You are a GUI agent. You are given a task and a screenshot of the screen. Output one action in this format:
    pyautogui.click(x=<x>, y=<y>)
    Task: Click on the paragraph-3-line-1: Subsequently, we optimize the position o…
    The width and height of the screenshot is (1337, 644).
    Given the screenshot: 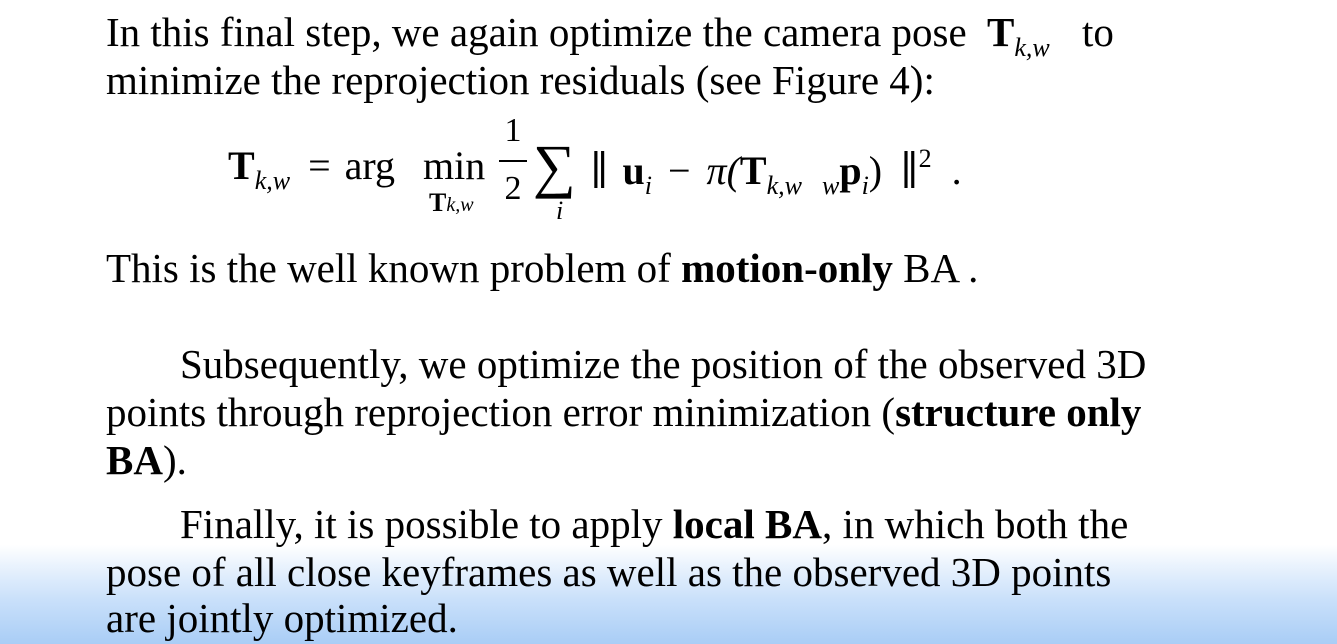 What is the action you would take?
    pyautogui.click(x=663, y=364)
    